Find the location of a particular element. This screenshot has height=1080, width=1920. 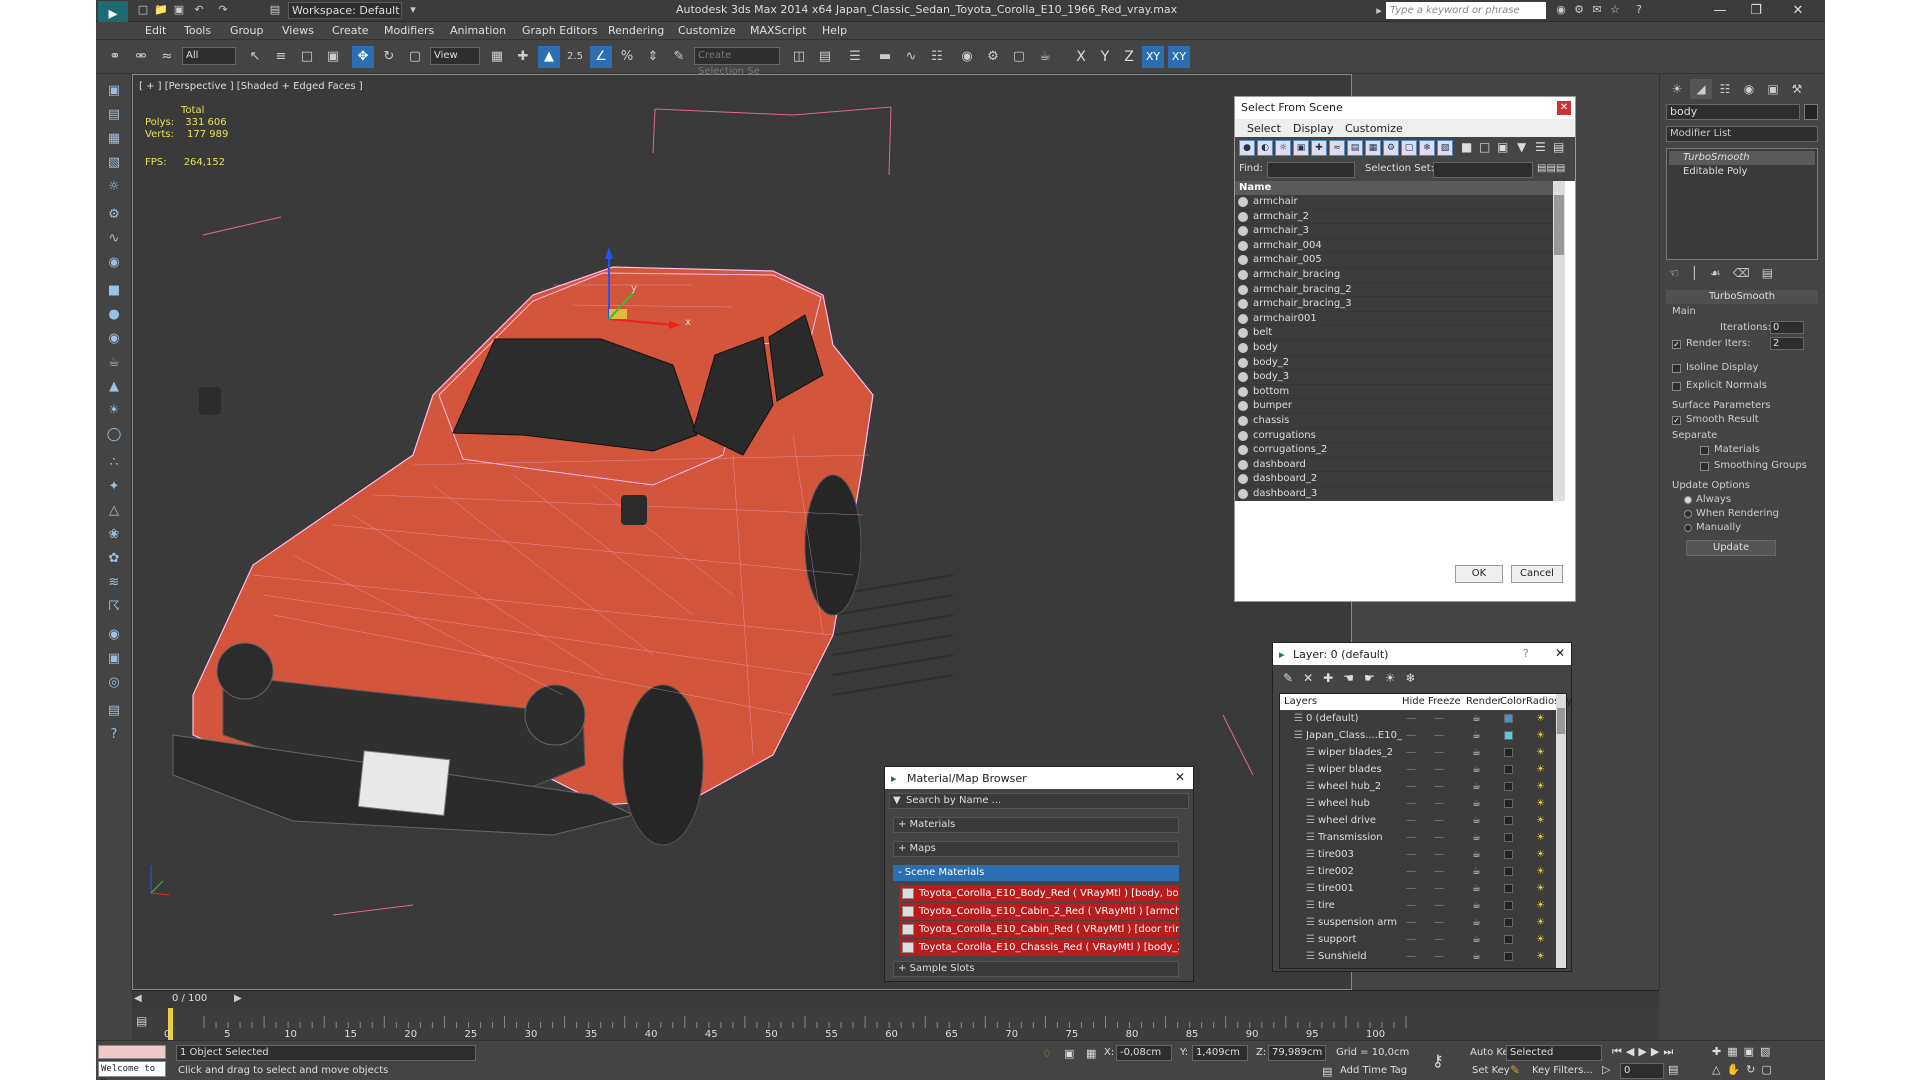

smoothing-groups-checkbox is located at coordinates (1704, 466).